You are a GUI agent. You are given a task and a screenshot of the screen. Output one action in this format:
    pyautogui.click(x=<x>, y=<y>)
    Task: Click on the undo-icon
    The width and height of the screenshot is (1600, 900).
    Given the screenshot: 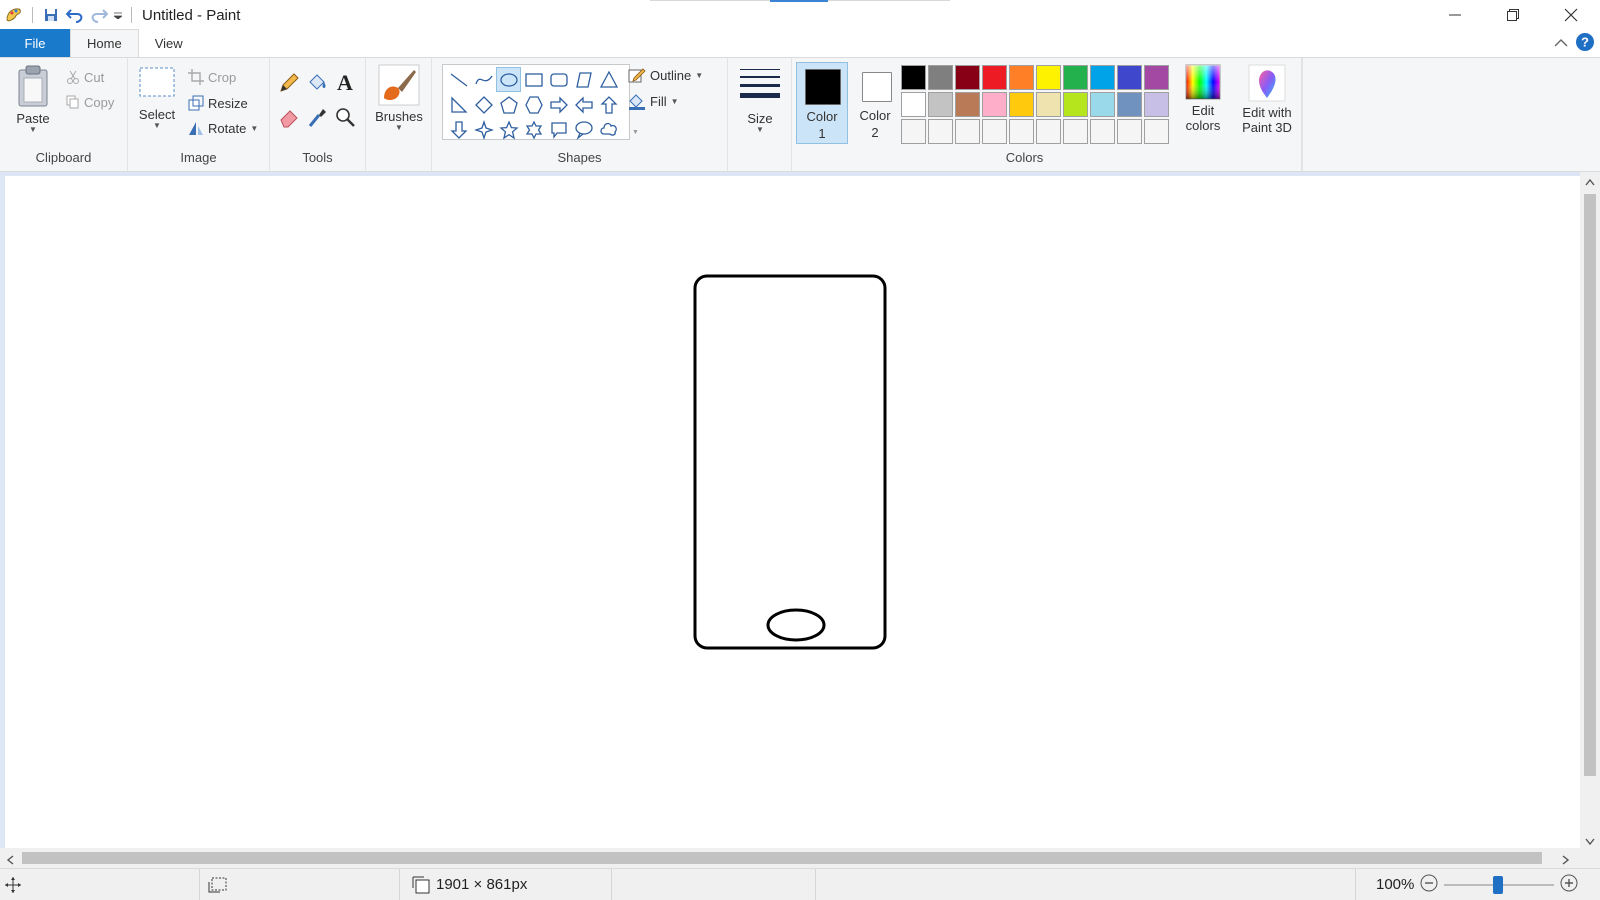 What is the action you would take?
    pyautogui.click(x=75, y=15)
    